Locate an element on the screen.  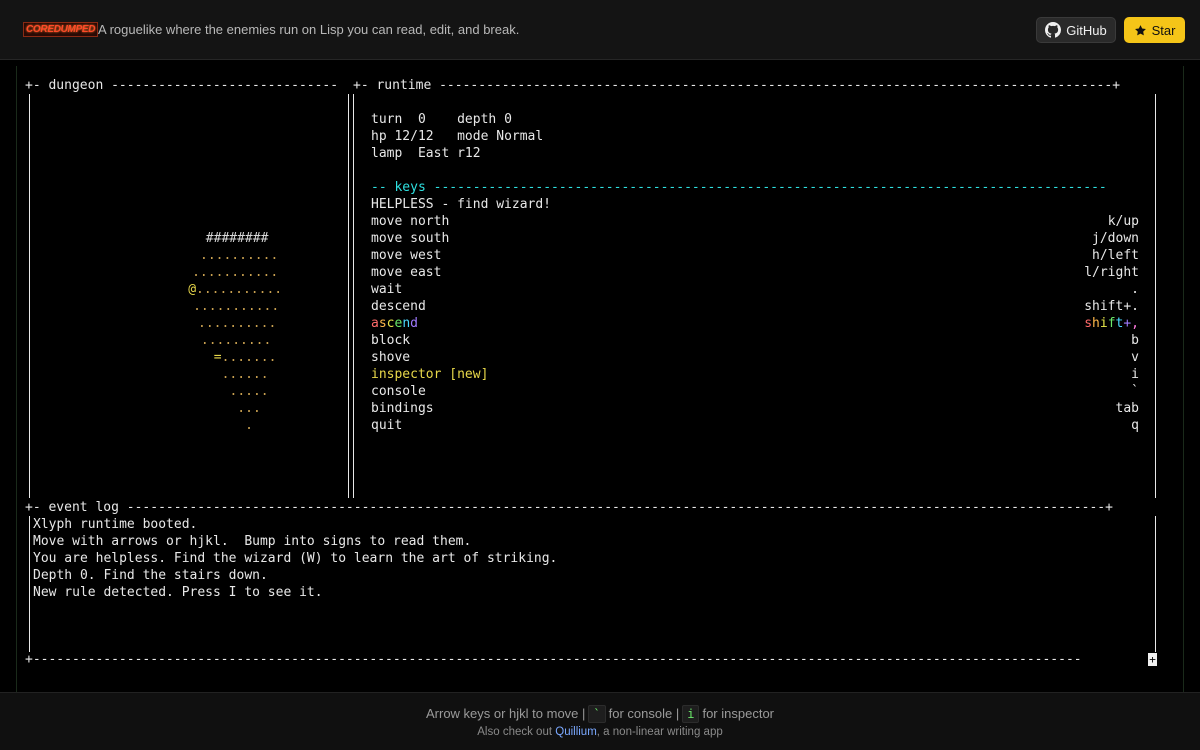
binding-action: move east is located at coordinates (406, 272).